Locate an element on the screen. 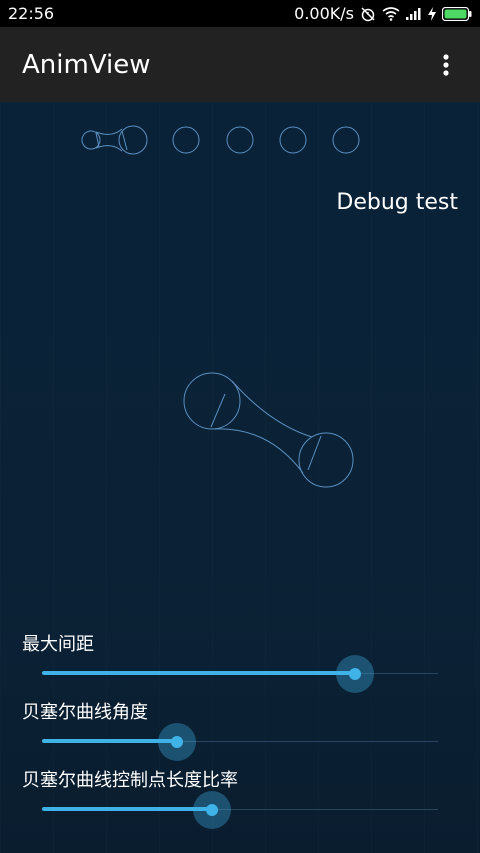  slider-label-max-distance: 最大间距 is located at coordinates (58, 644).